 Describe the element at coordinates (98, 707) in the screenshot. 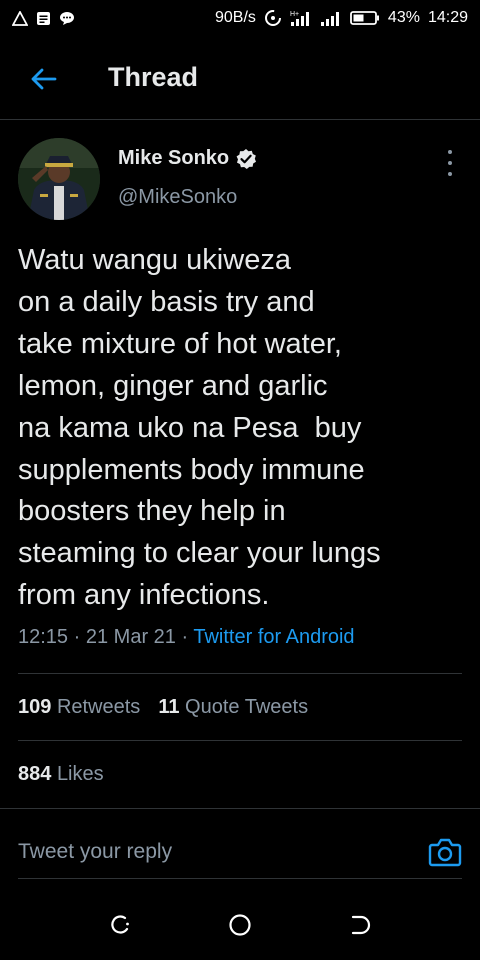

I see `retweets-label: Retweets` at that location.